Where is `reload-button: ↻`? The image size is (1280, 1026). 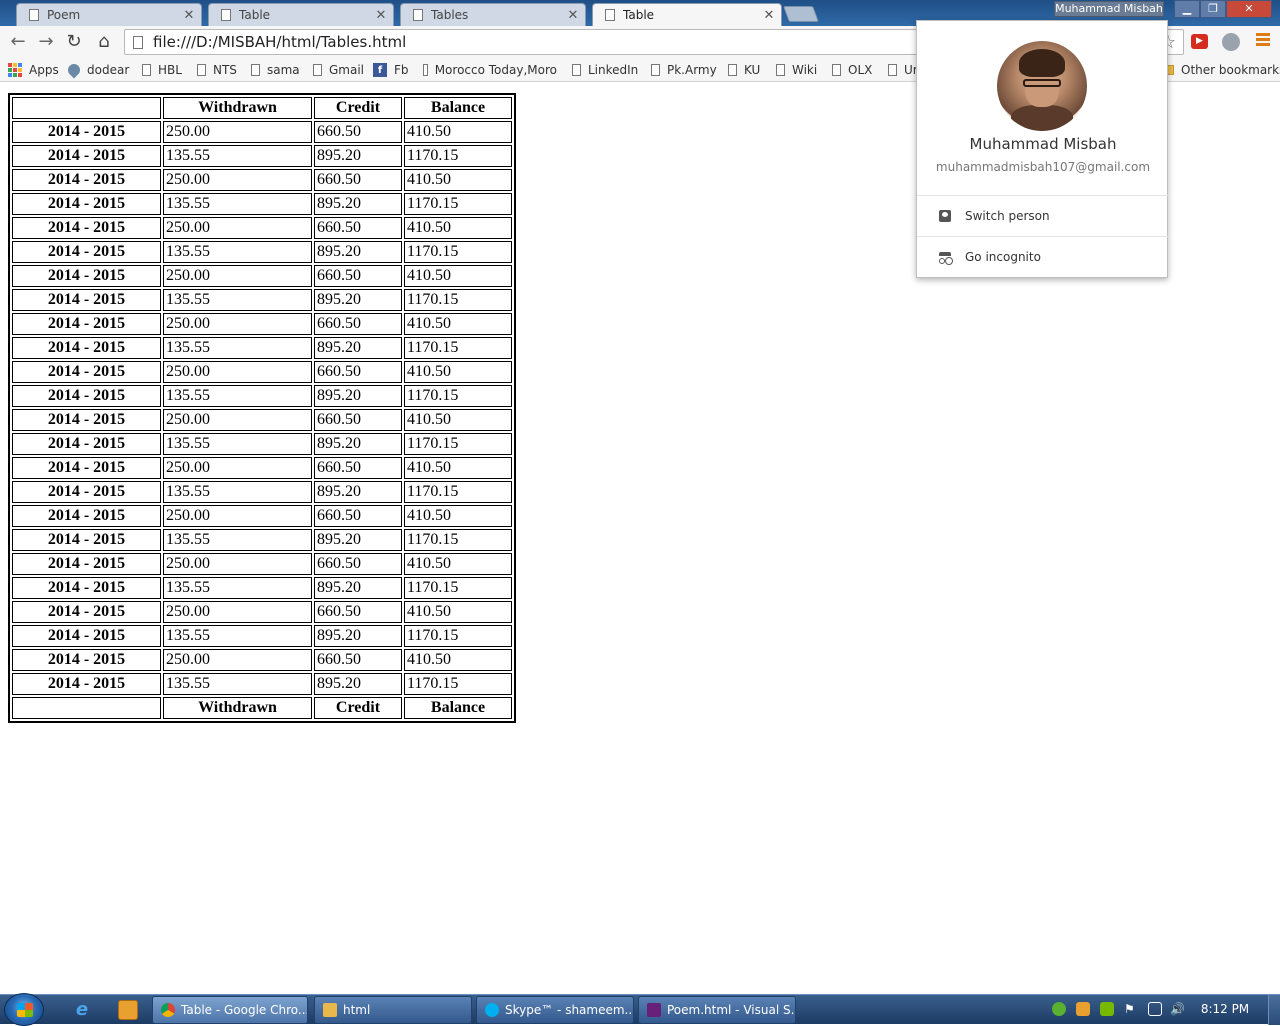
reload-button: ↻ is located at coordinates (74, 42).